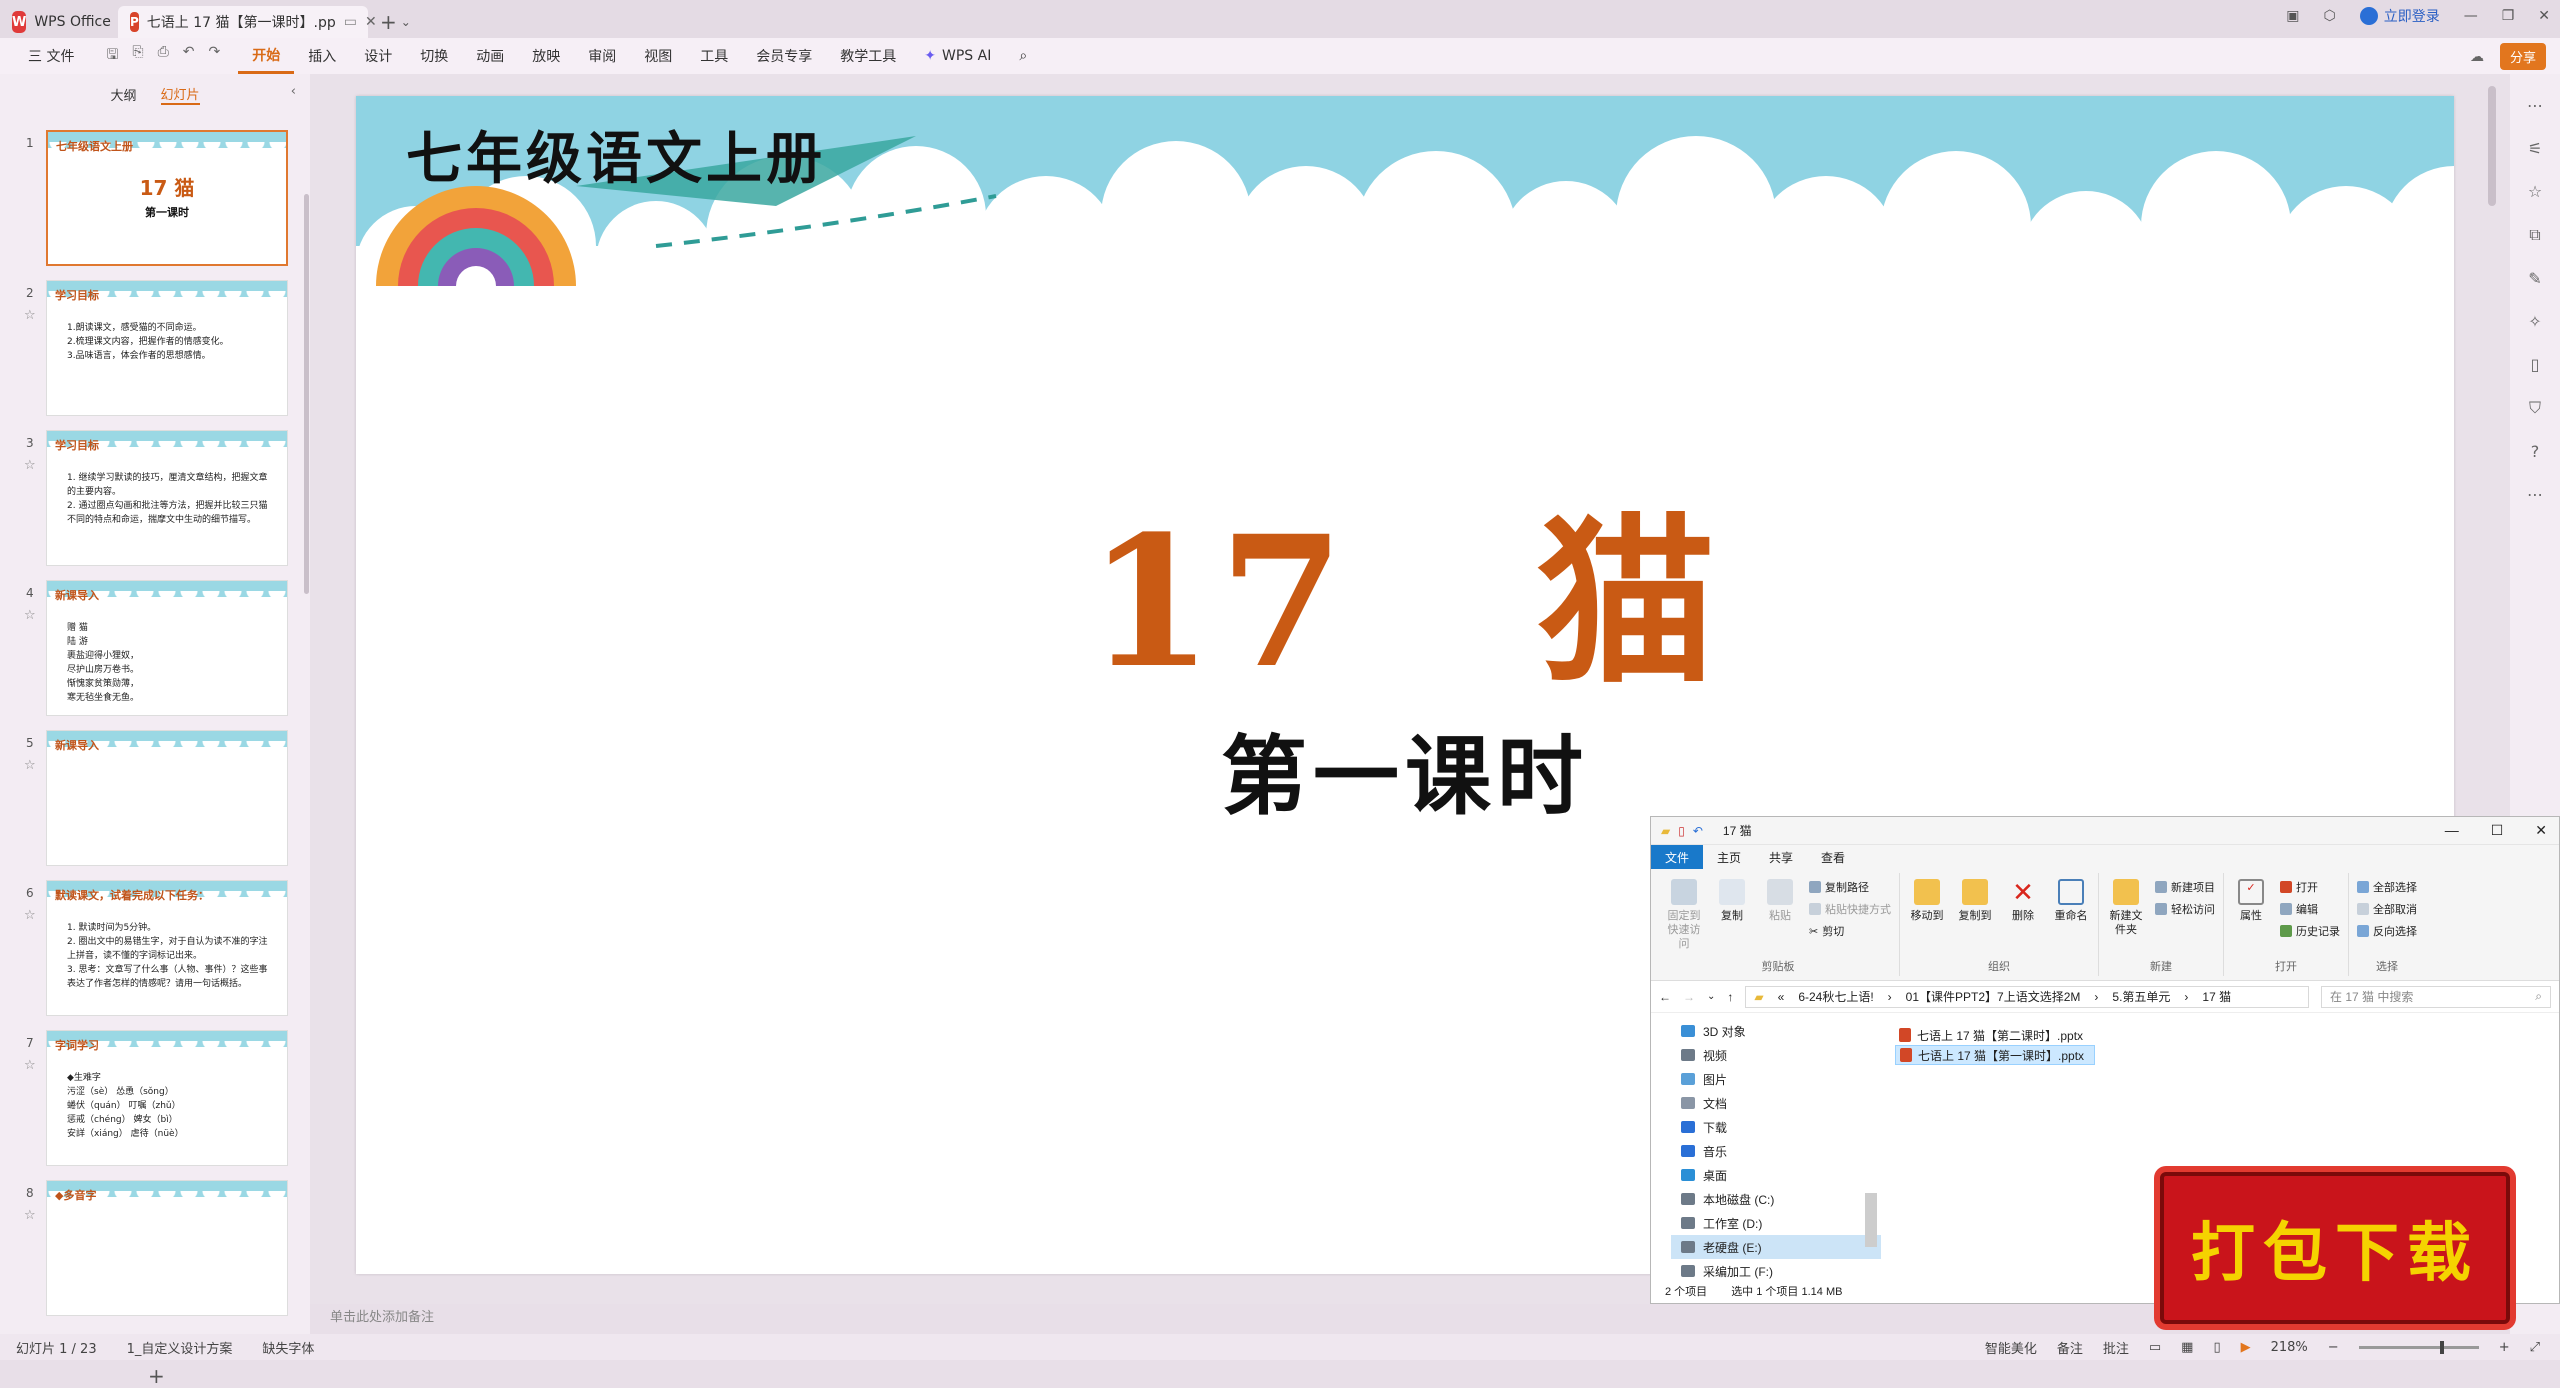  I want to click on cloud-icon: ☁, so click(2477, 57).